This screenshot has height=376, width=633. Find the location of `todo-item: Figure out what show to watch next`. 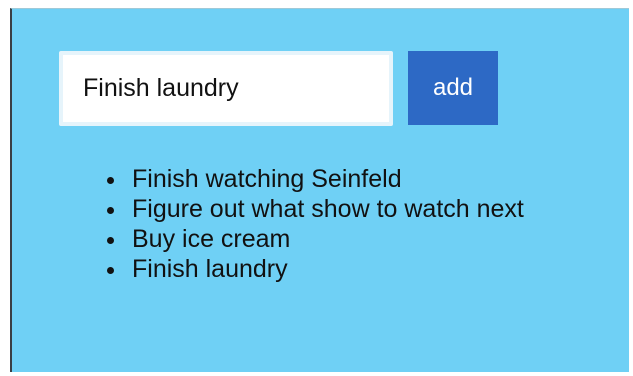

todo-item: Figure out what show to watch next is located at coordinates (326, 209).